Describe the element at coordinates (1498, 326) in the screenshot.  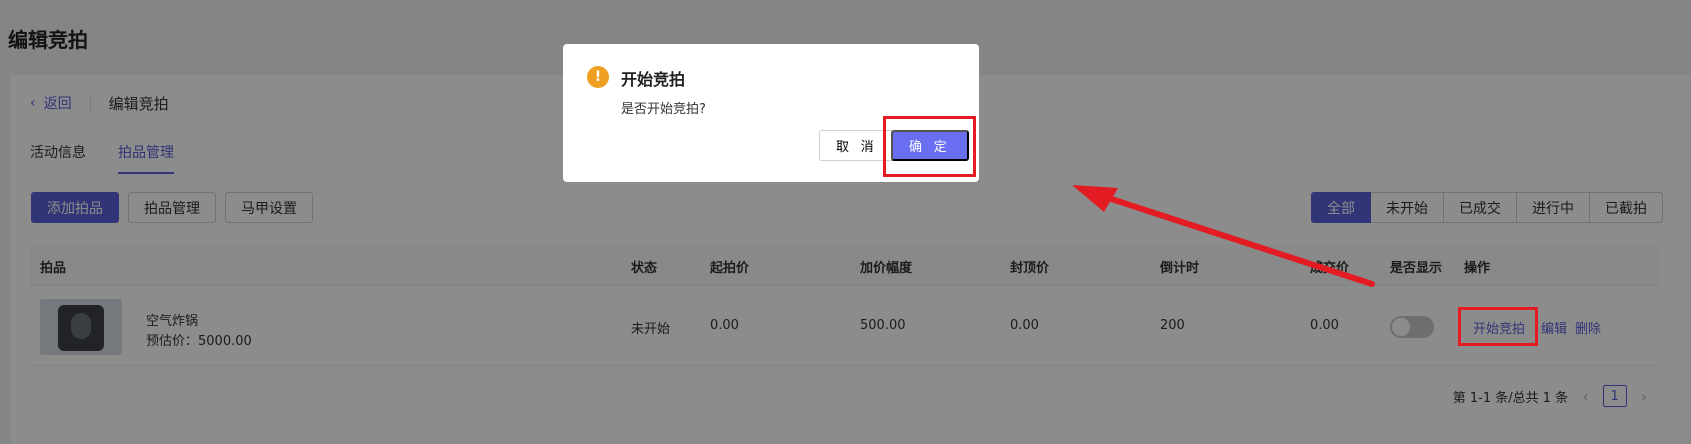
I see `highlight-start-auction` at that location.